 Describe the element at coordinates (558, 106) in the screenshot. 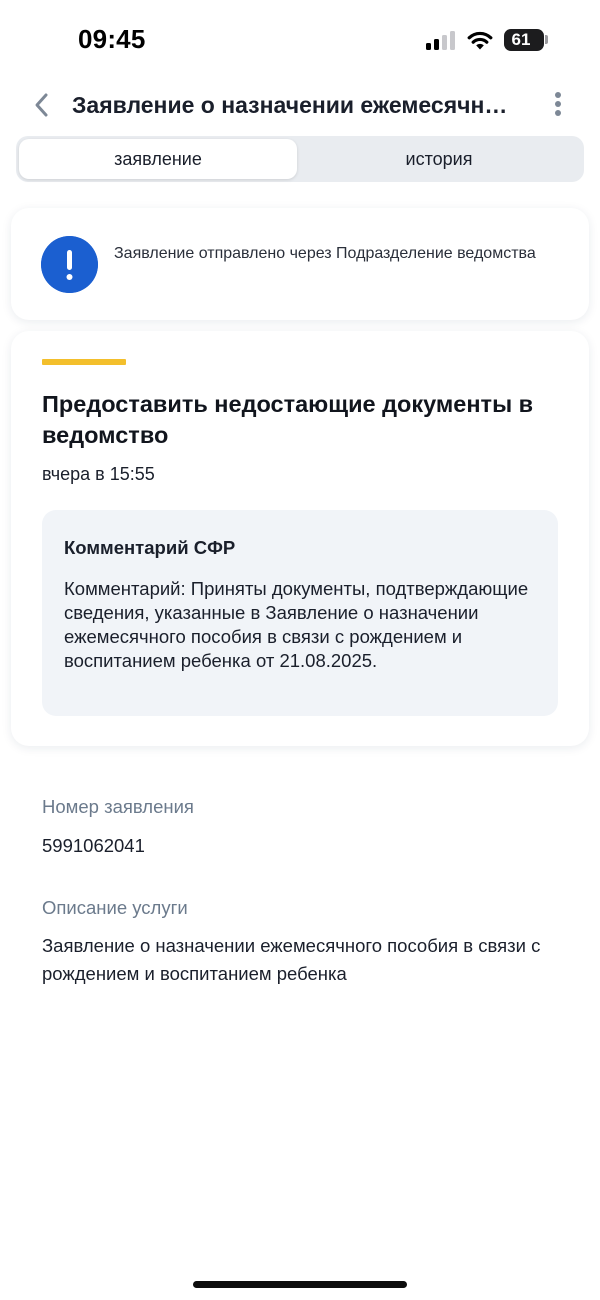

I see `more-vertical-icon` at that location.